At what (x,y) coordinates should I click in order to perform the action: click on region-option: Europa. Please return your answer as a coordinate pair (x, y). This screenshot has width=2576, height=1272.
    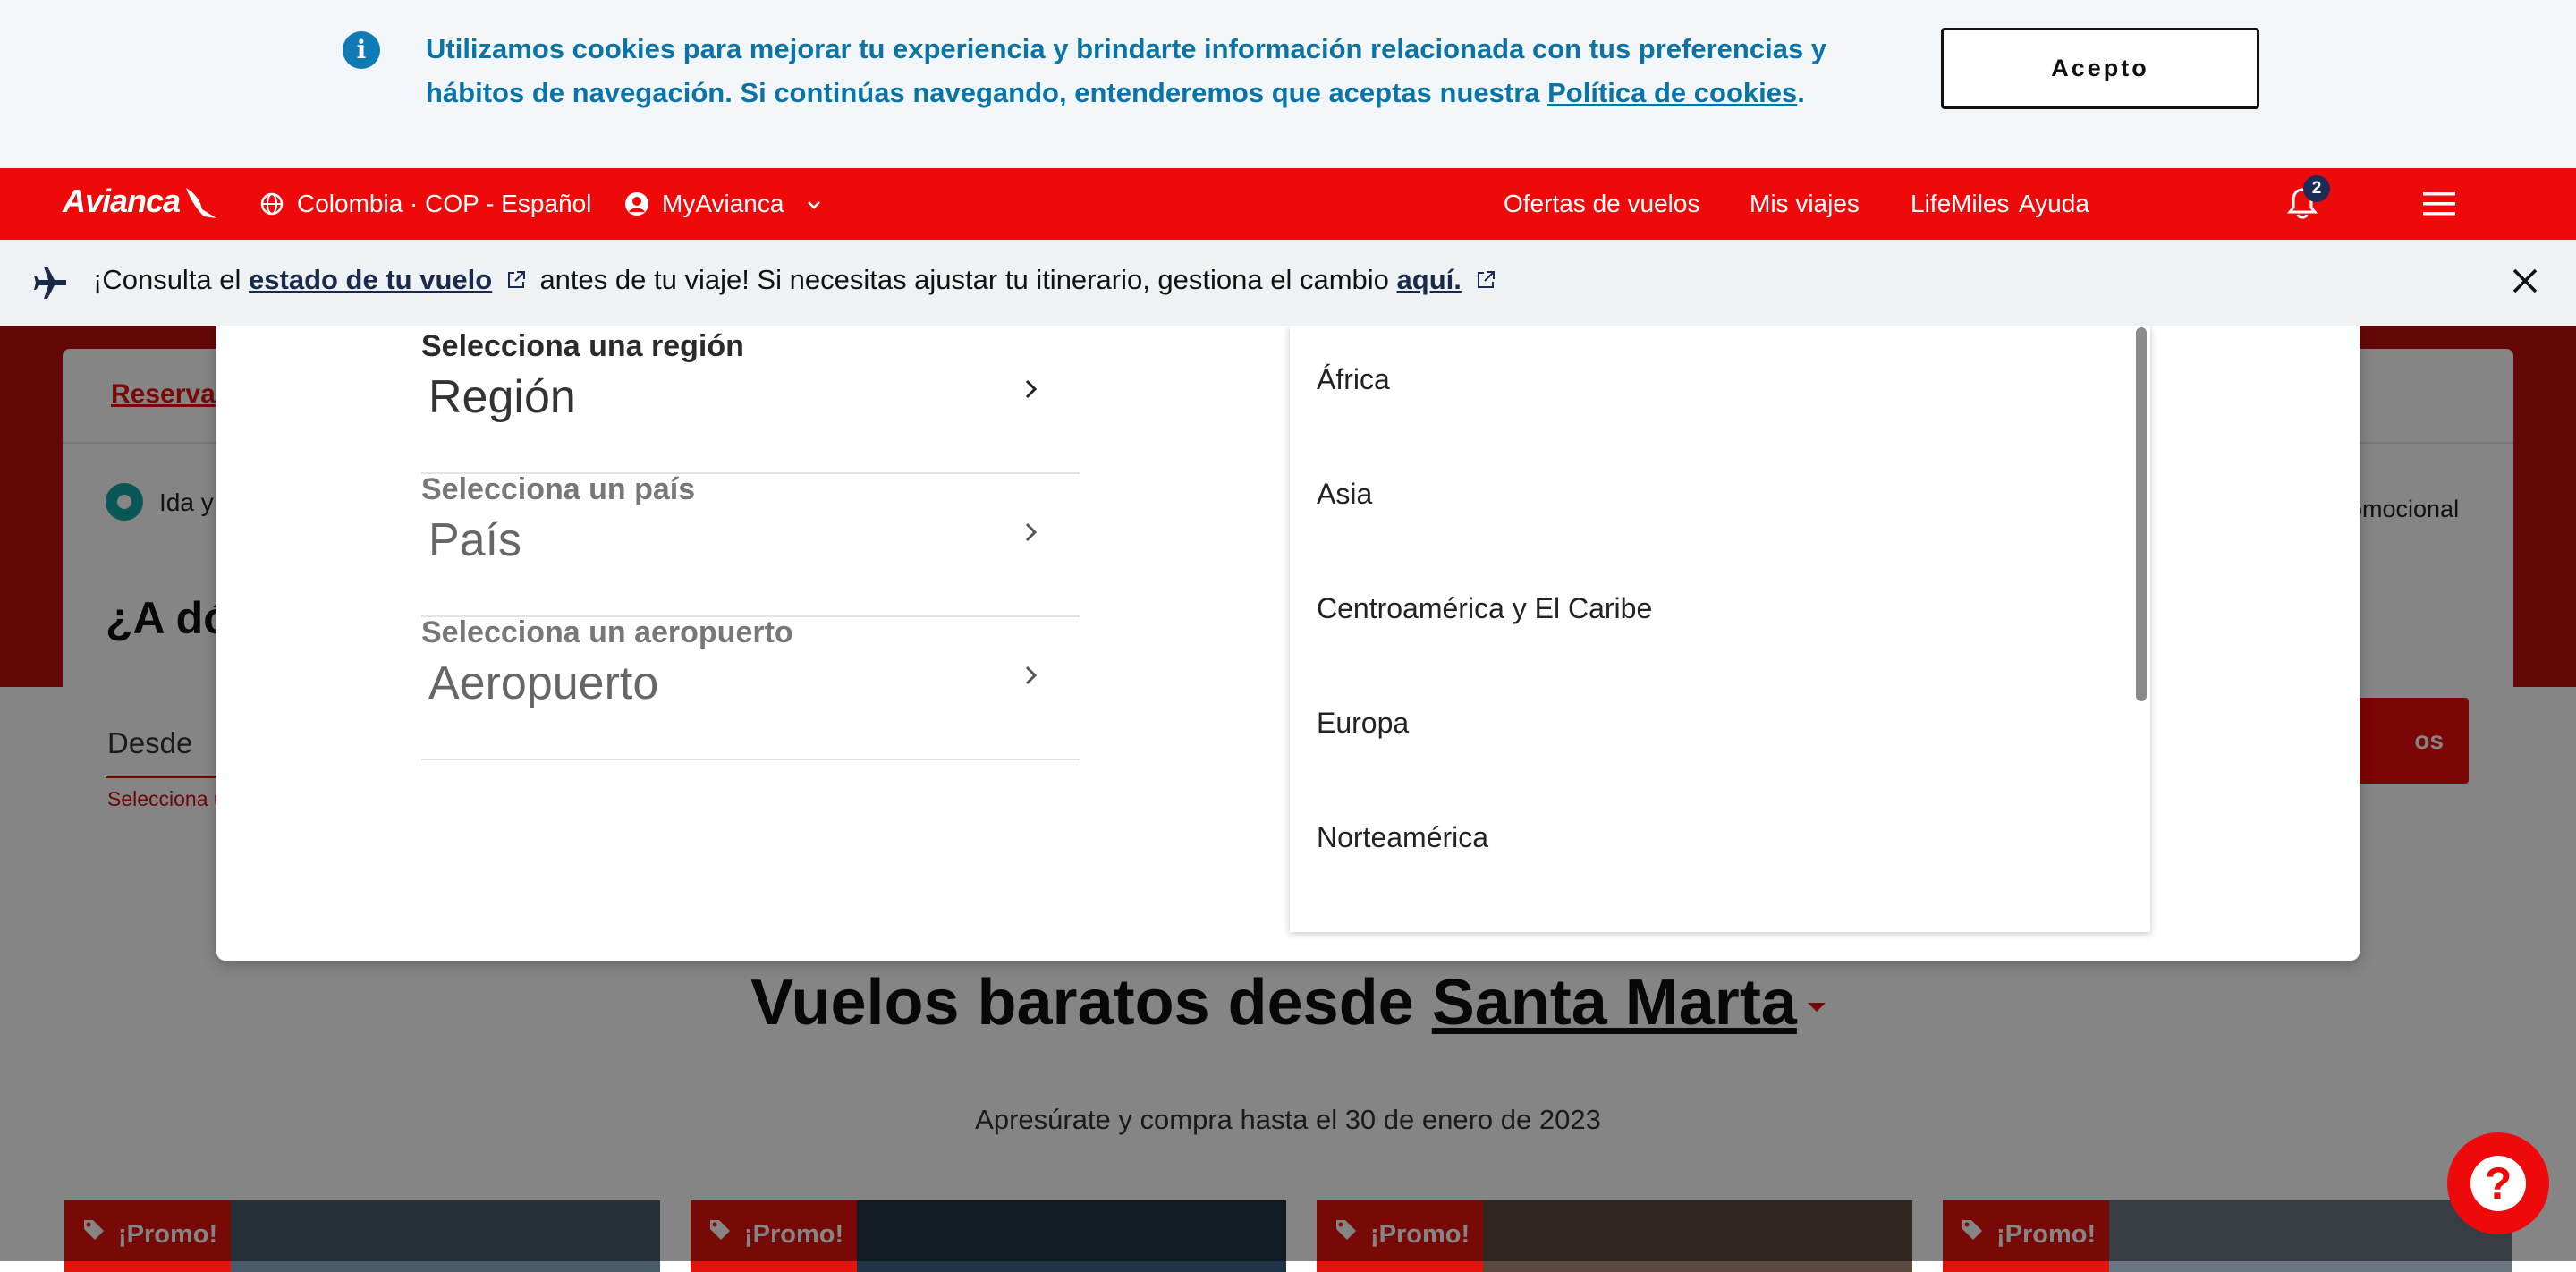
    Looking at the image, I should click on (1363, 723).